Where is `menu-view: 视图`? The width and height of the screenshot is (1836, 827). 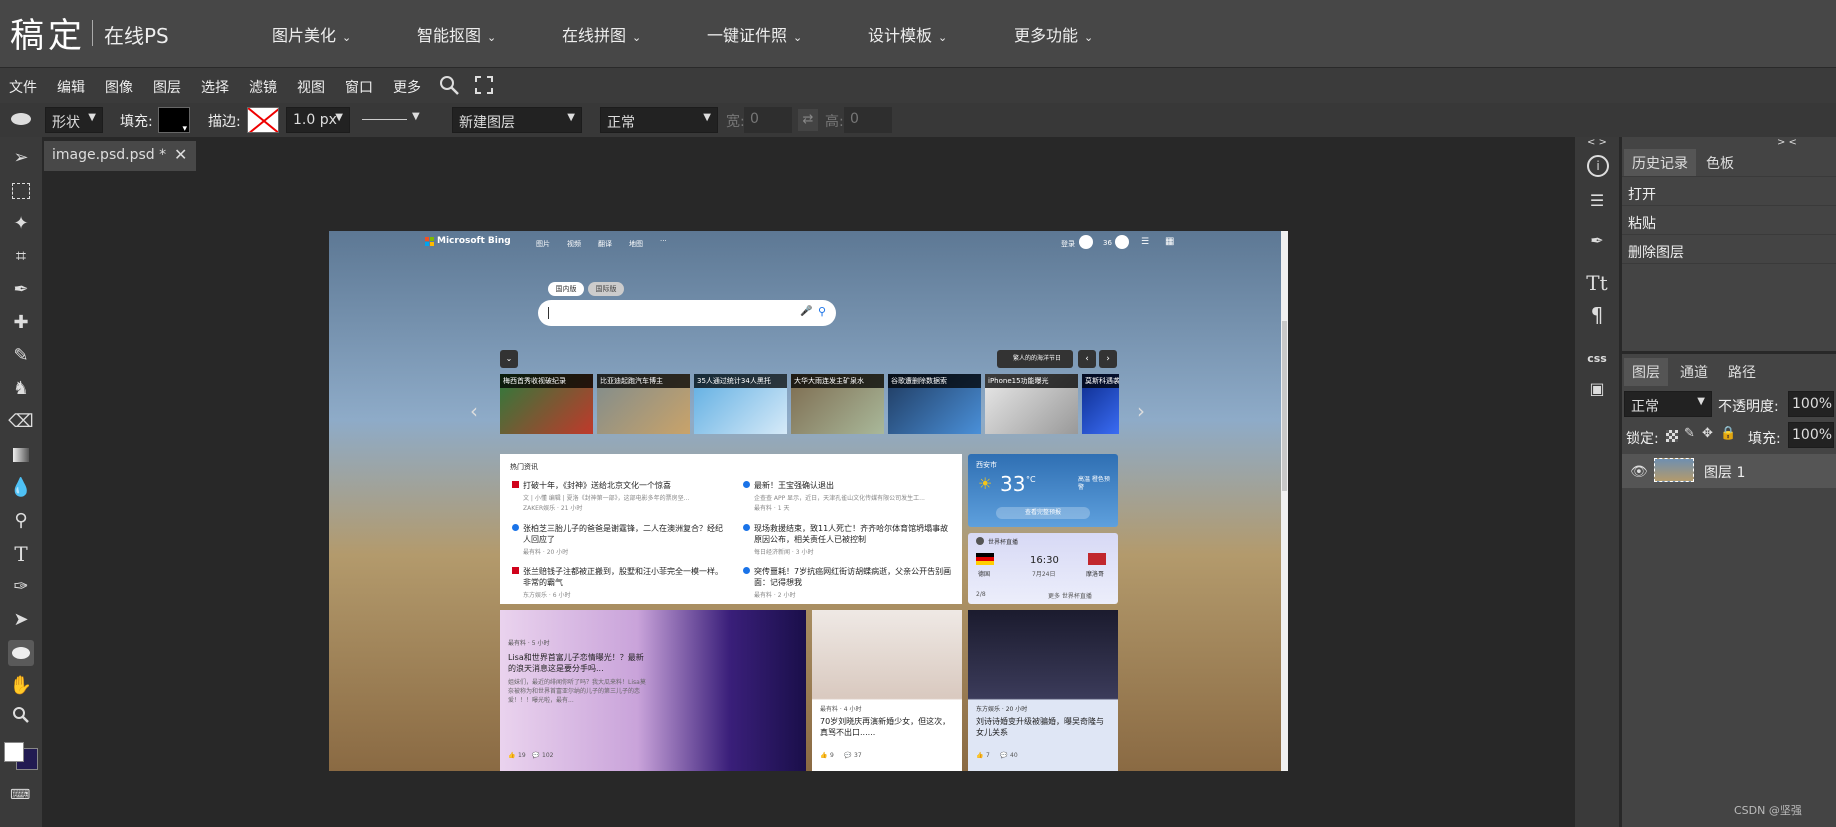
menu-view: 视图 is located at coordinates (311, 87).